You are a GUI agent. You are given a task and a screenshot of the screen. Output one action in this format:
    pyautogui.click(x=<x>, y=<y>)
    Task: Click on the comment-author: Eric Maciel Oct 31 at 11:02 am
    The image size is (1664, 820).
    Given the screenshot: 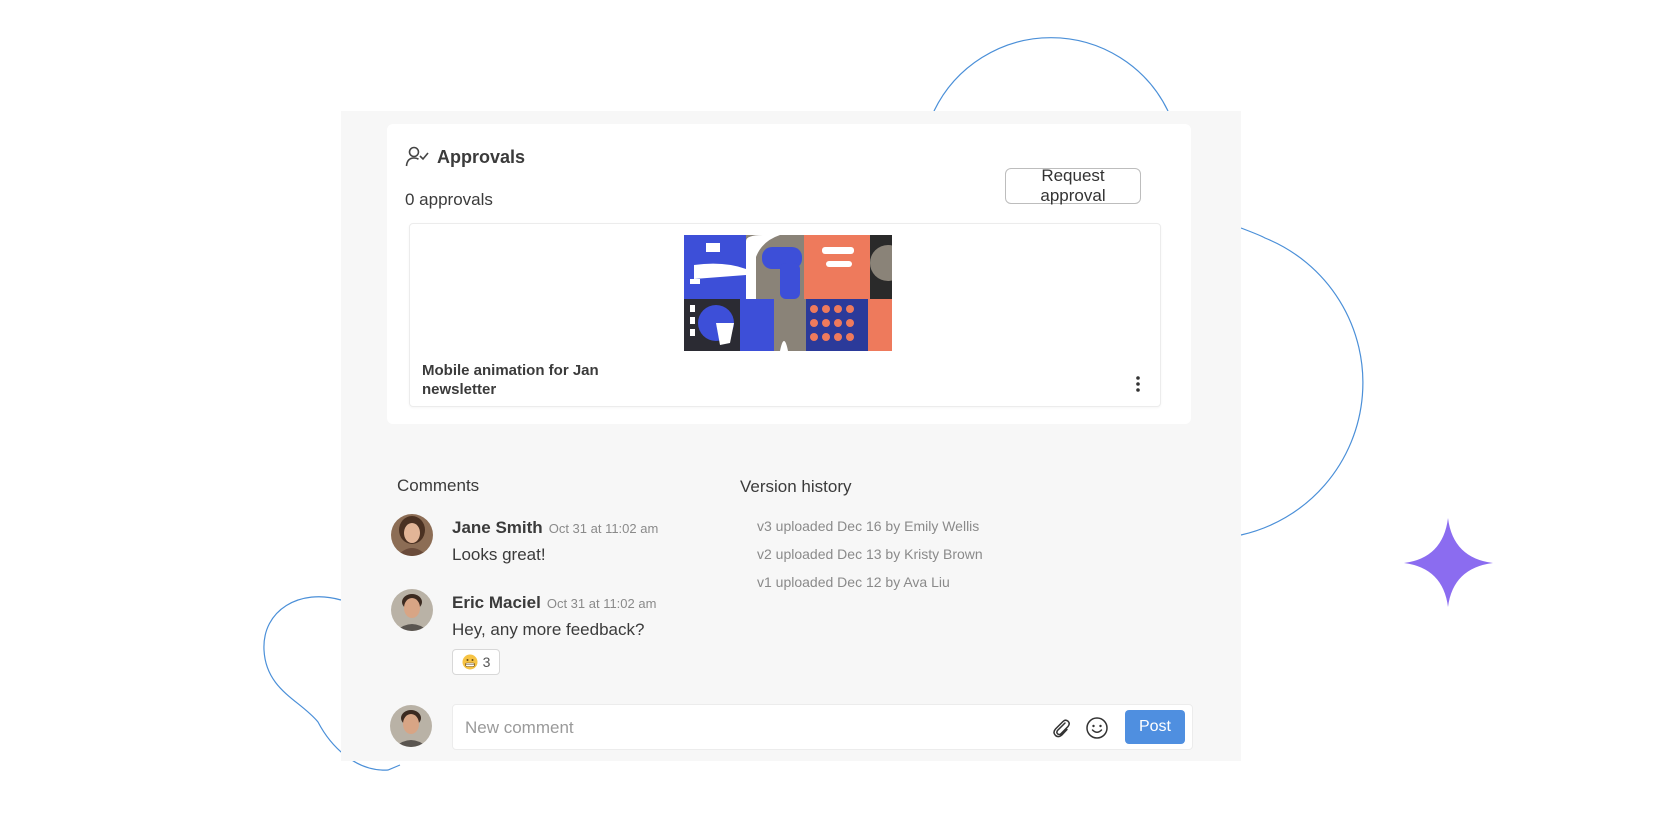 What is the action you would take?
    pyautogui.click(x=554, y=603)
    